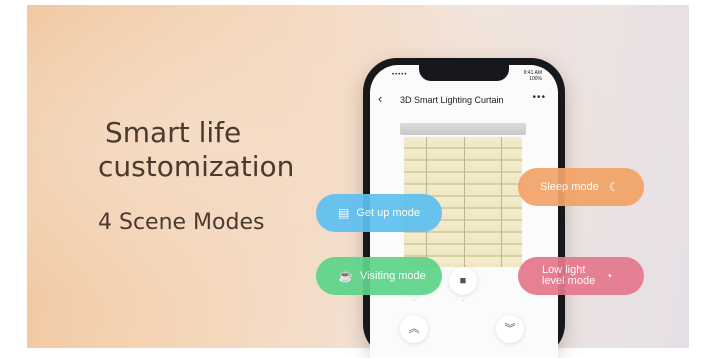 Image resolution: width=703 pixels, height=358 pixels. What do you see at coordinates (400, 75) in the screenshot?
I see `signal-indicator: •••••` at bounding box center [400, 75].